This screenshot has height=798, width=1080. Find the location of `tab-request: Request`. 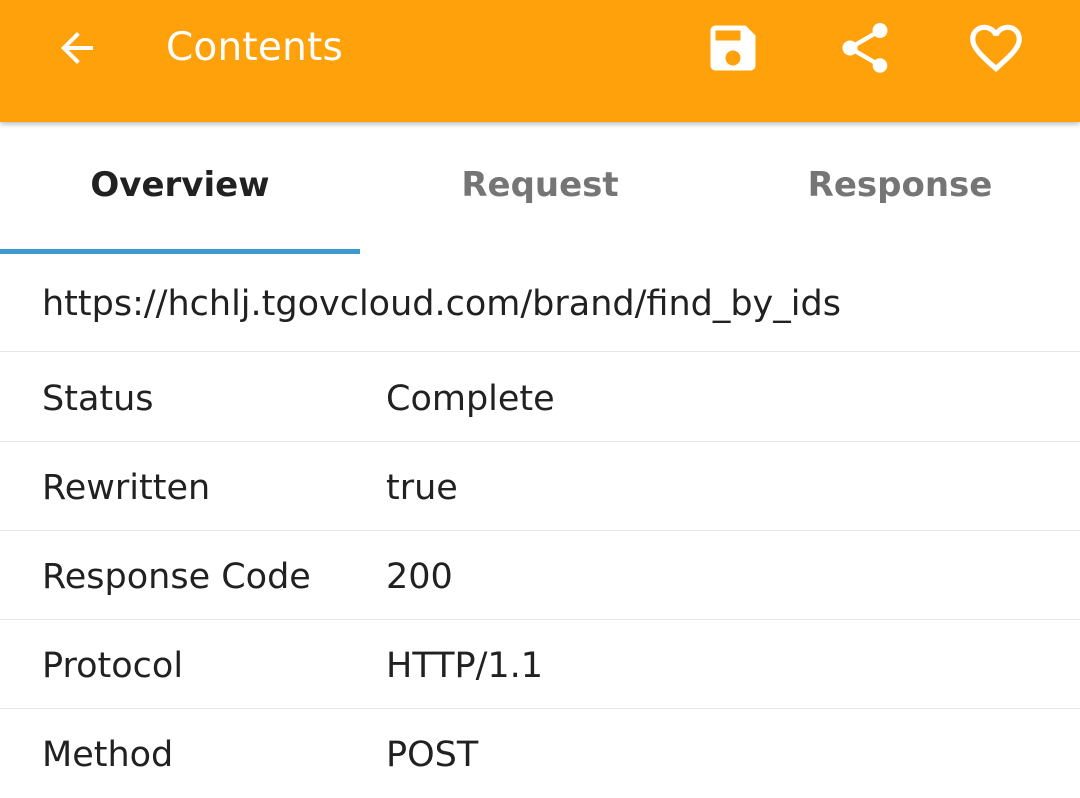

tab-request: Request is located at coordinates (540, 188).